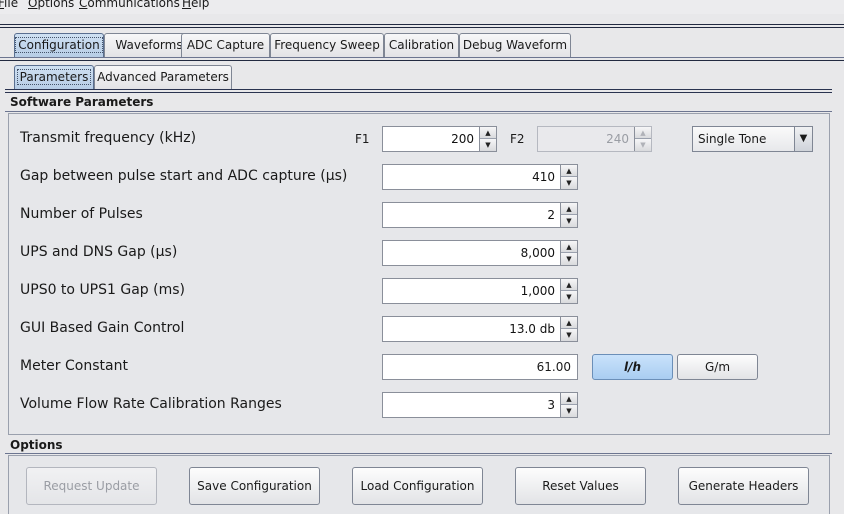 The image size is (844, 514). What do you see at coordinates (617, 139) in the screenshot?
I see `f2-value: 240` at bounding box center [617, 139].